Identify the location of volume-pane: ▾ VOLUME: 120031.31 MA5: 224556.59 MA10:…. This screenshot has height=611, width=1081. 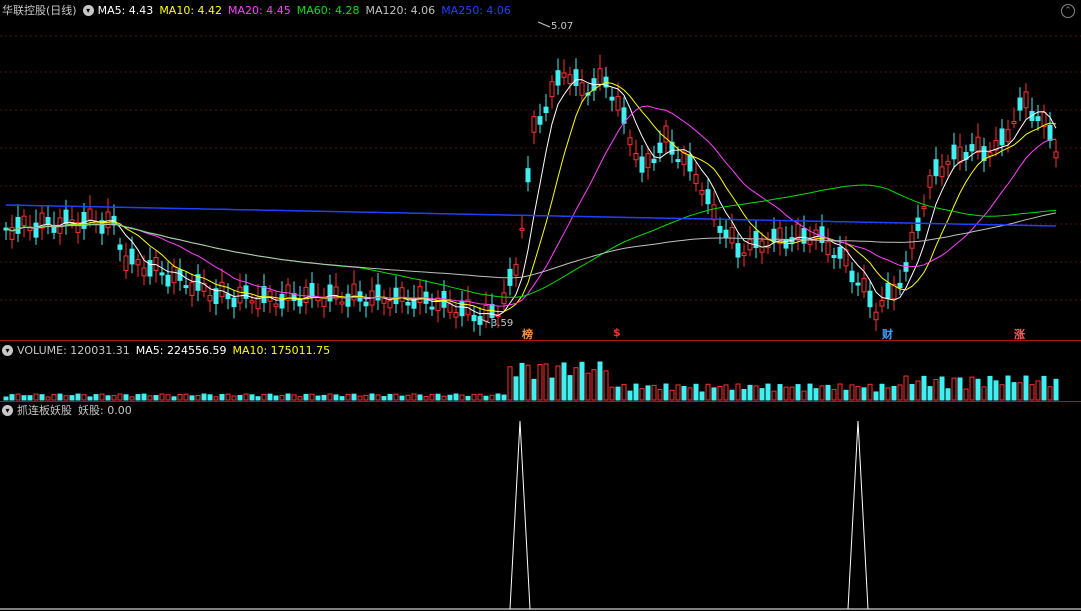
(540, 372).